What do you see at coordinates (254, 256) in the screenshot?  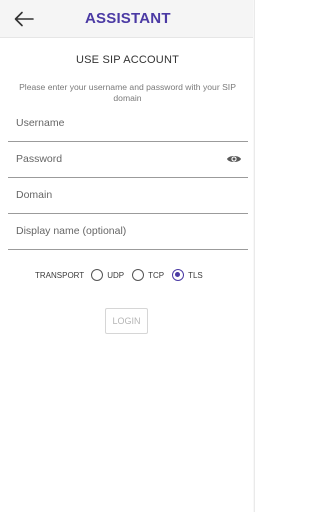 I see `screen-edge-shadow` at bounding box center [254, 256].